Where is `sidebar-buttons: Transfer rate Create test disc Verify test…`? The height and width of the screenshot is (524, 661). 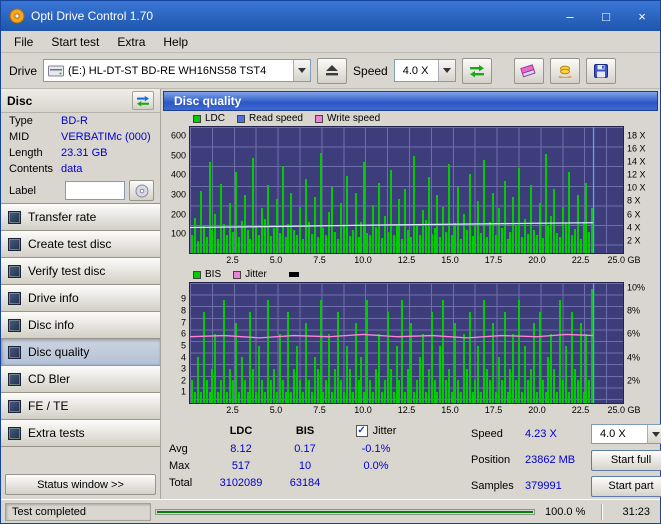
sidebar-buttons: Transfer rate Create test disc Verify test… is located at coordinates (80, 325).